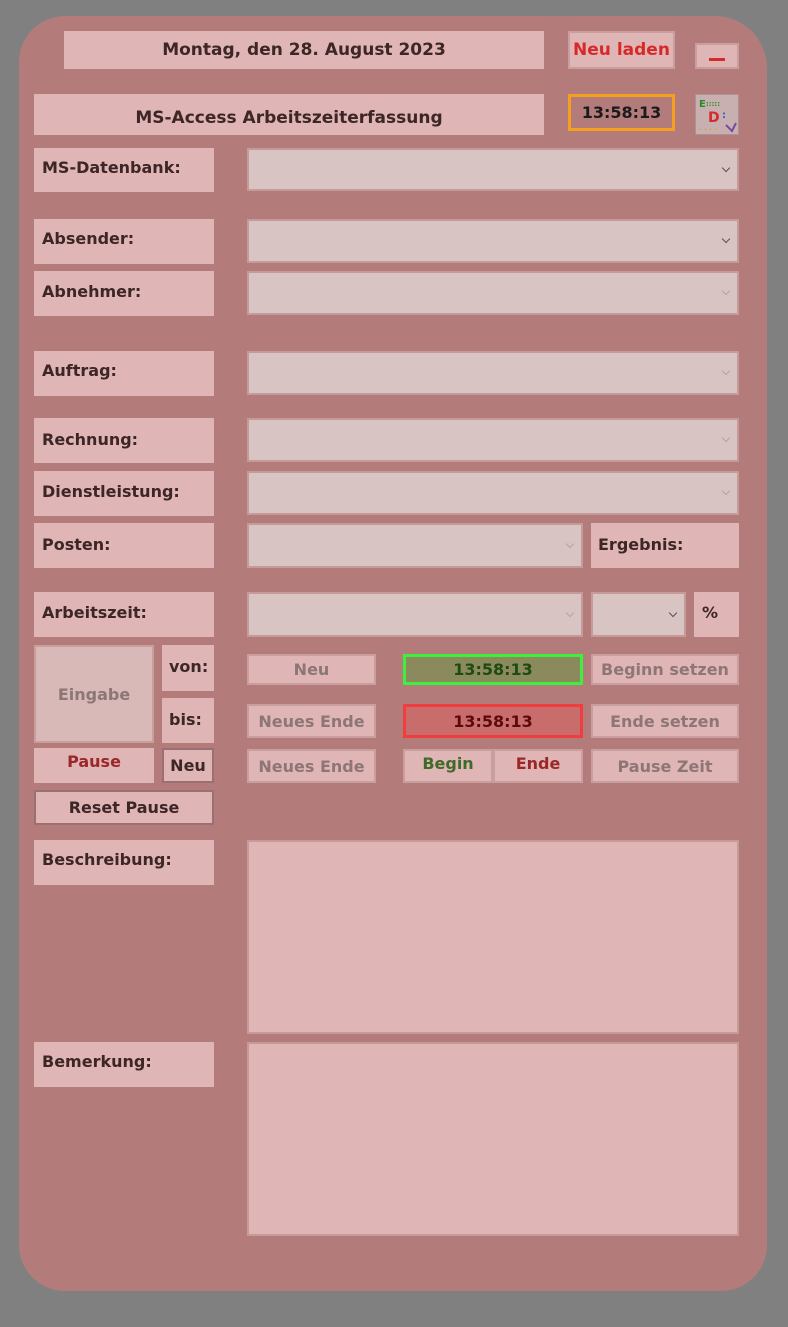 The height and width of the screenshot is (1327, 788). Describe the element at coordinates (493, 721) in the screenshot. I see `end-time-display: 13:58:13` at that location.